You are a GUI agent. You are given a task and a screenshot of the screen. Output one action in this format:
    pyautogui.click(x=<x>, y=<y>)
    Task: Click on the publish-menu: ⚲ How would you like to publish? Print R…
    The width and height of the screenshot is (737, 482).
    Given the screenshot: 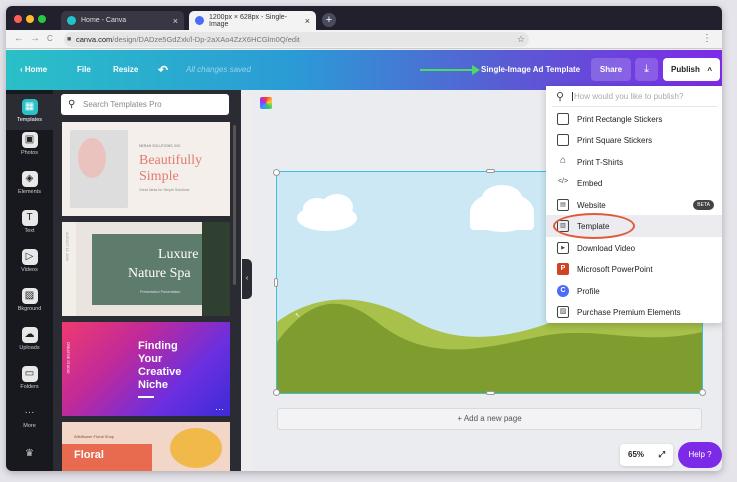 What is the action you would take?
    pyautogui.click(x=634, y=204)
    